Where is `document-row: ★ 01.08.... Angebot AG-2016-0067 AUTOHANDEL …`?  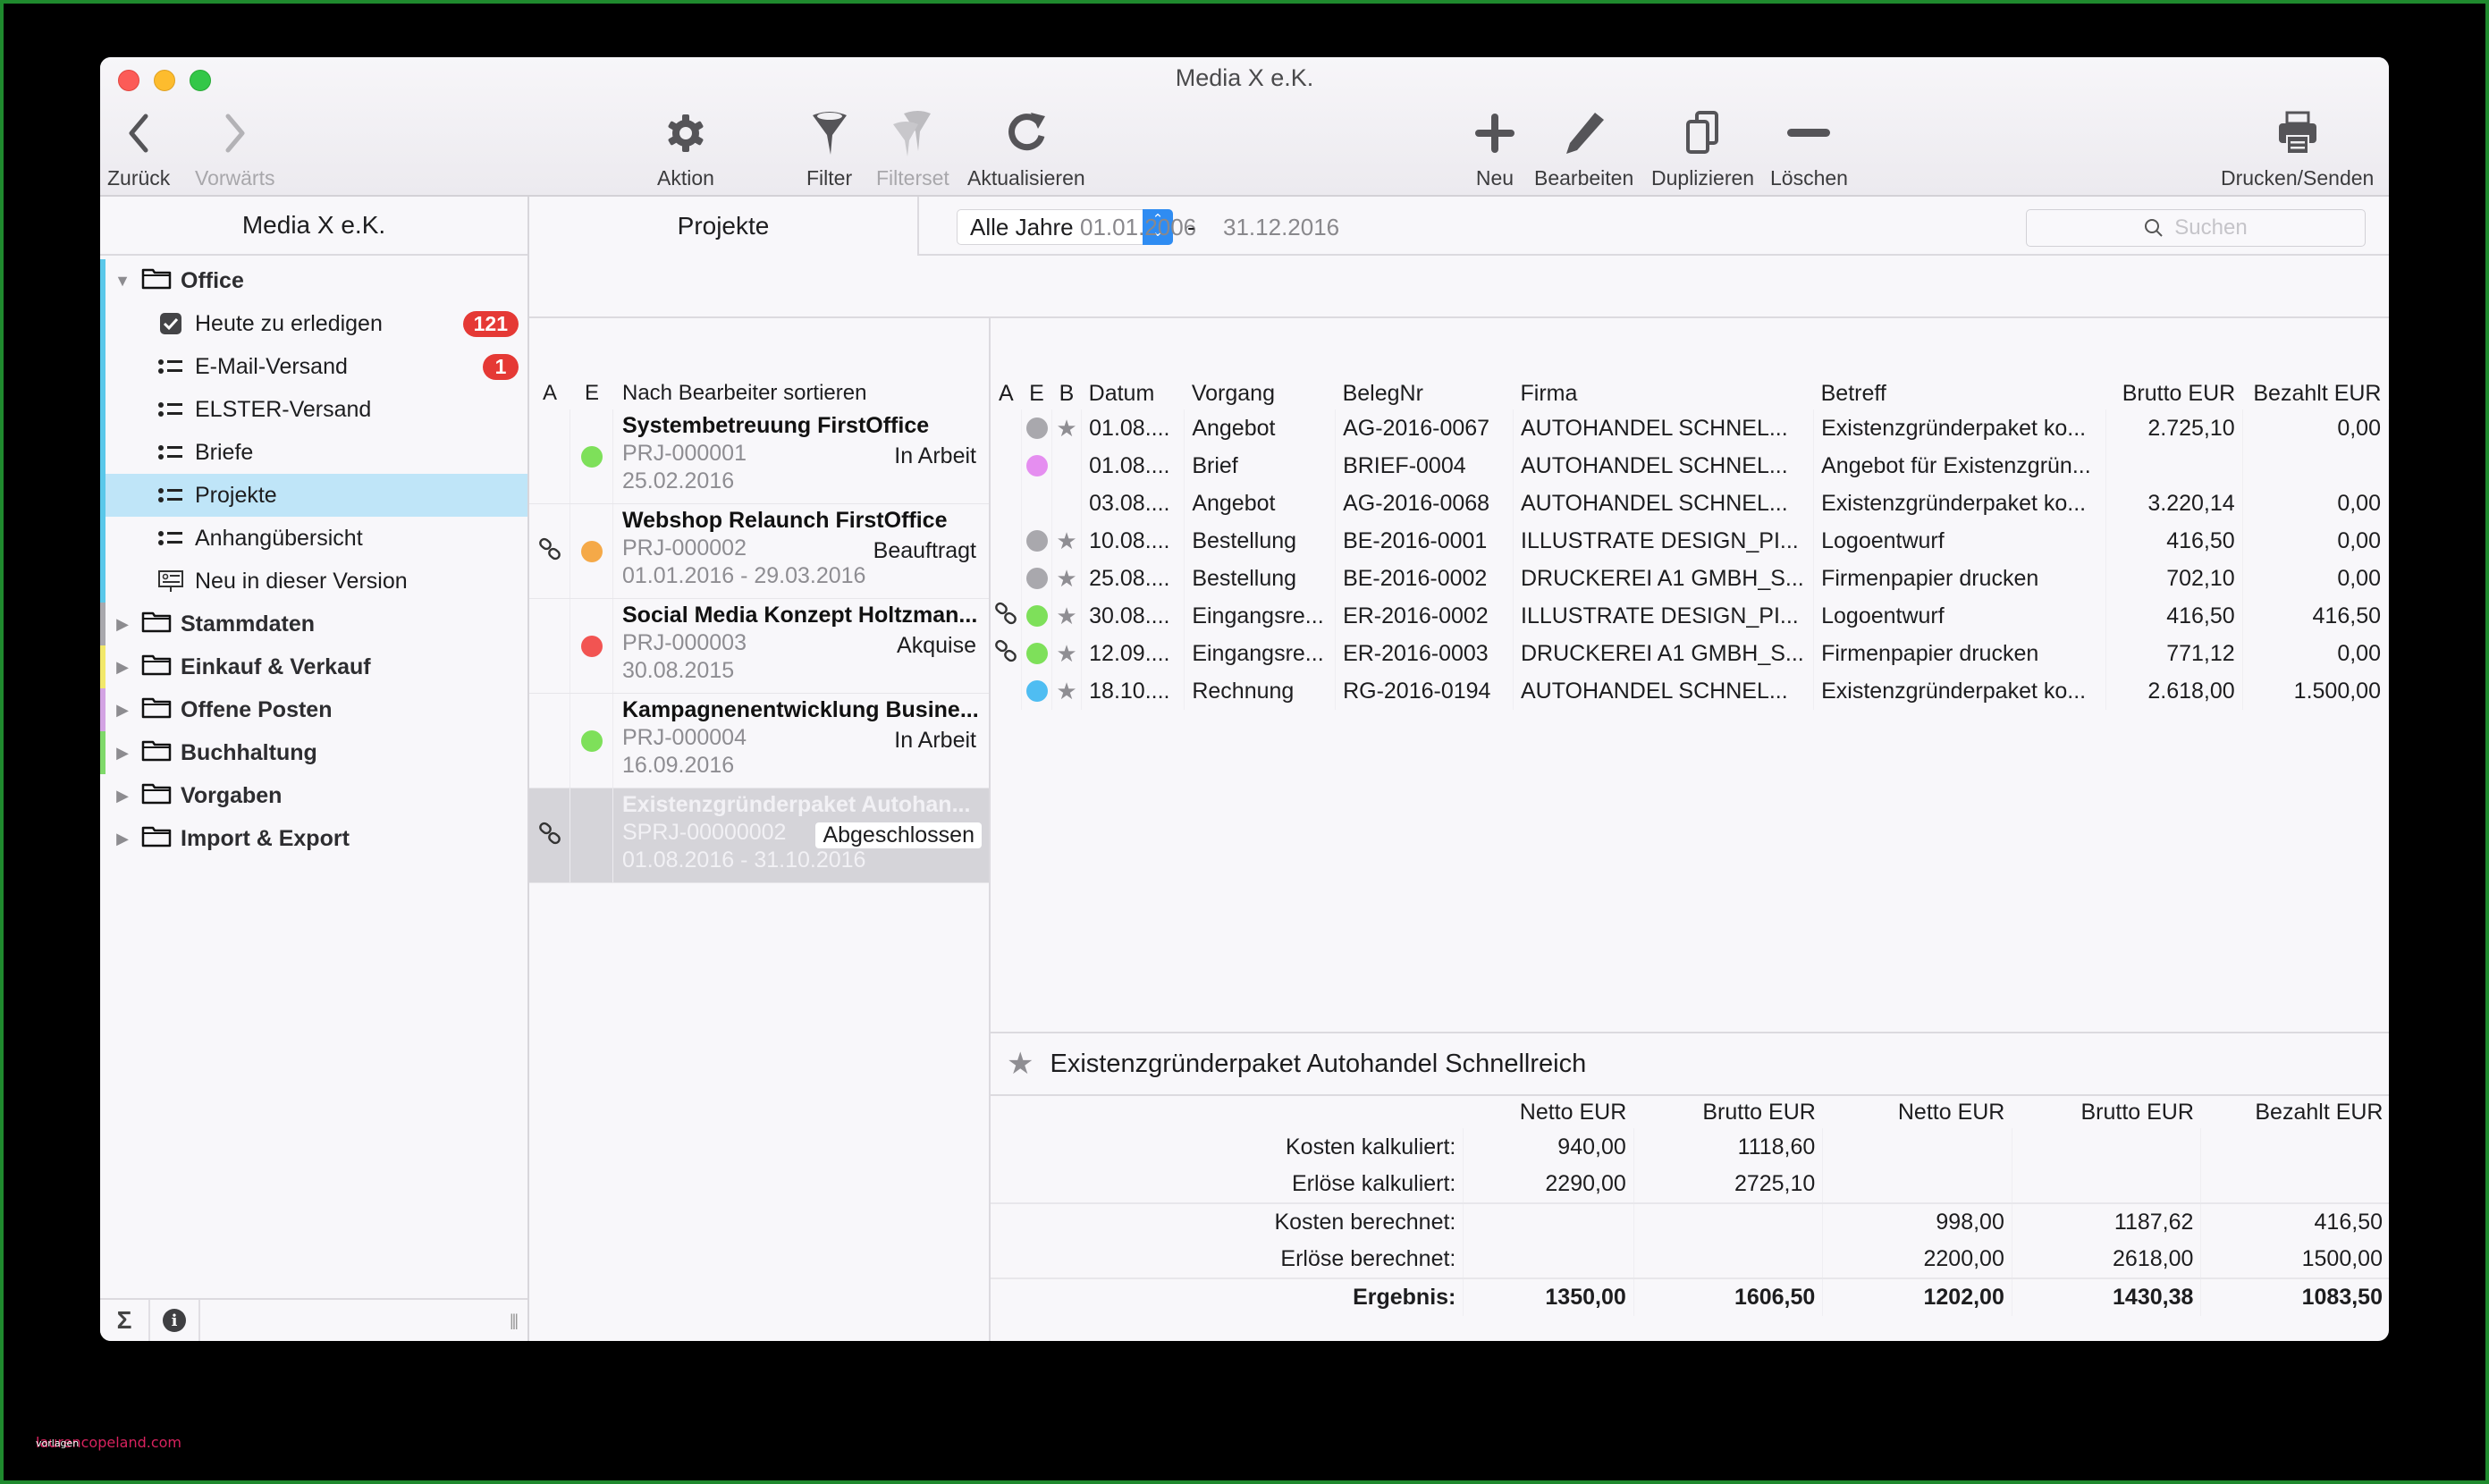 document-row: ★ 01.08.... Angebot AG-2016-0067 AUTOHANDEL … is located at coordinates (1690, 428).